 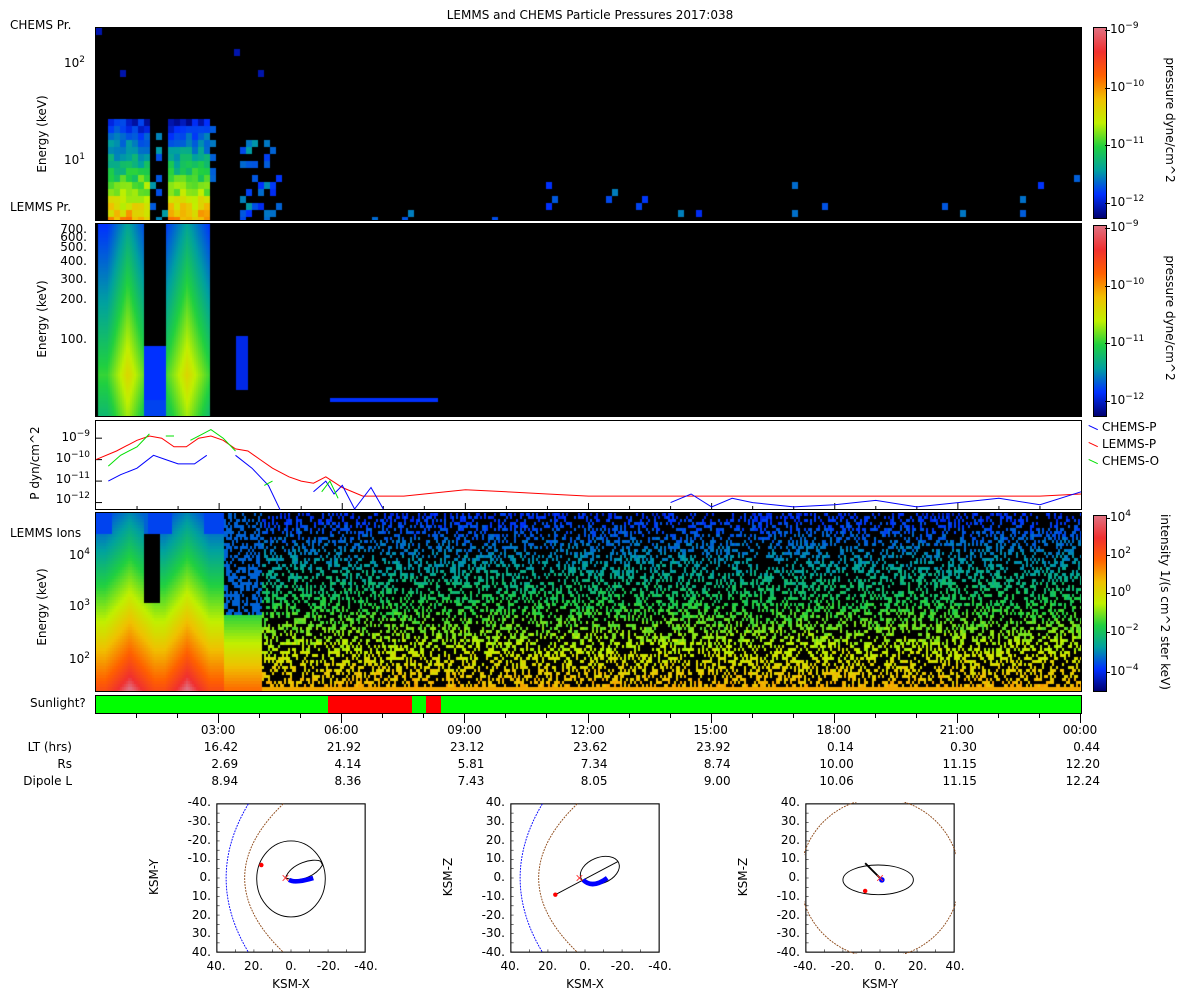 I want to click on ephemeris-value: 9.00, so click(x=717, y=781).